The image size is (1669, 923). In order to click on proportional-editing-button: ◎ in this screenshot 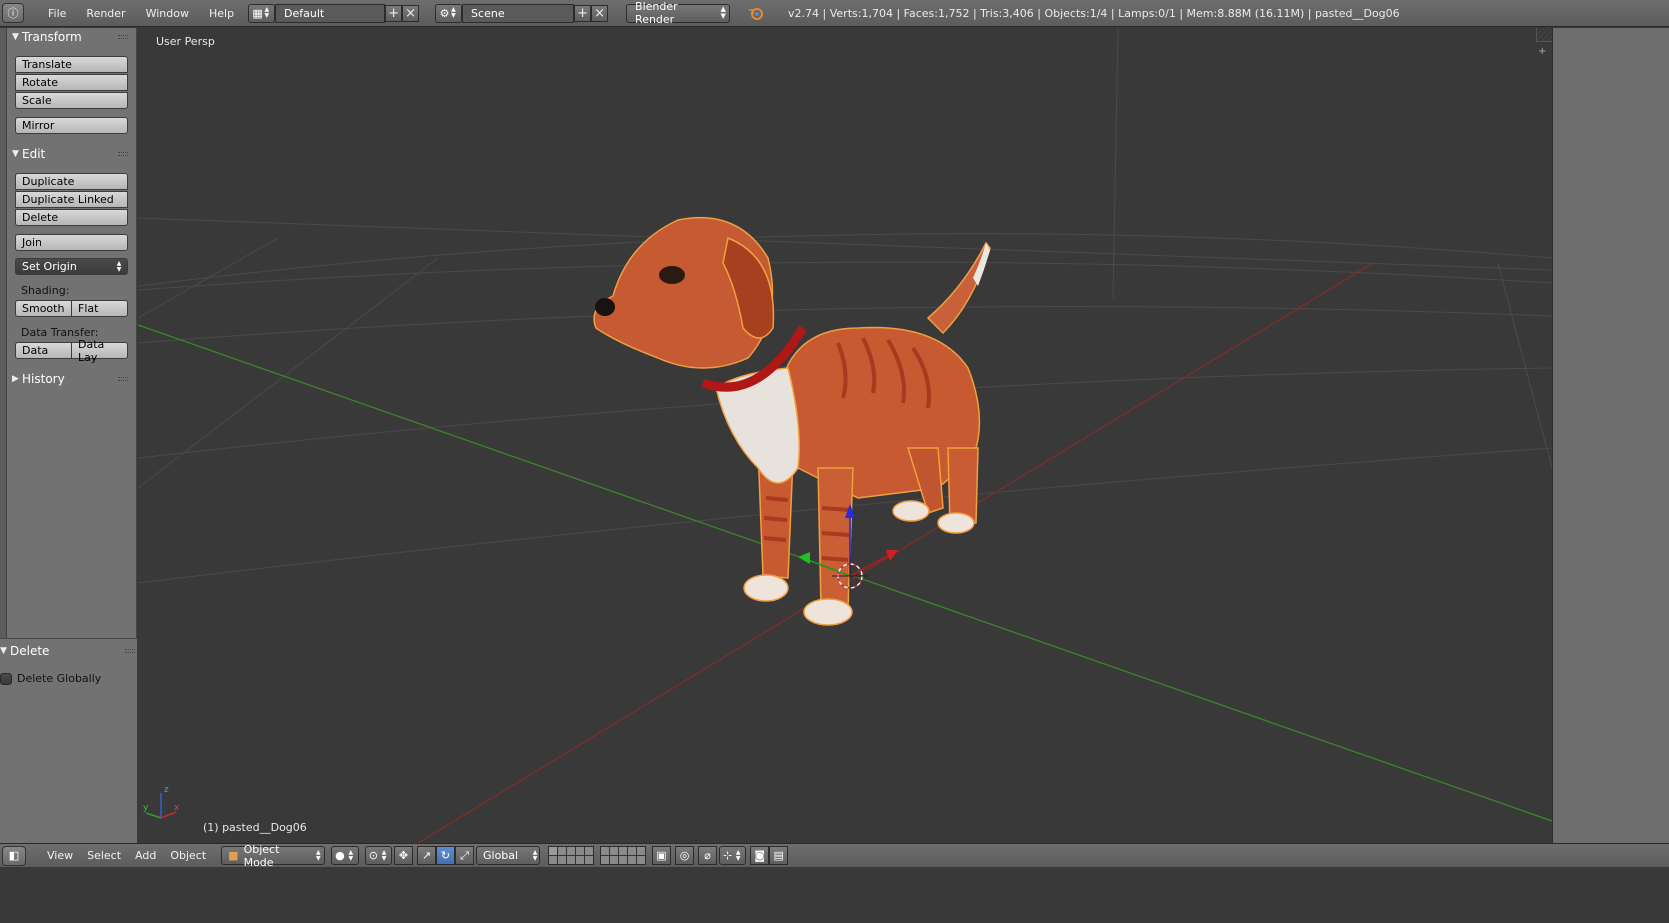, I will do `click(684, 855)`.